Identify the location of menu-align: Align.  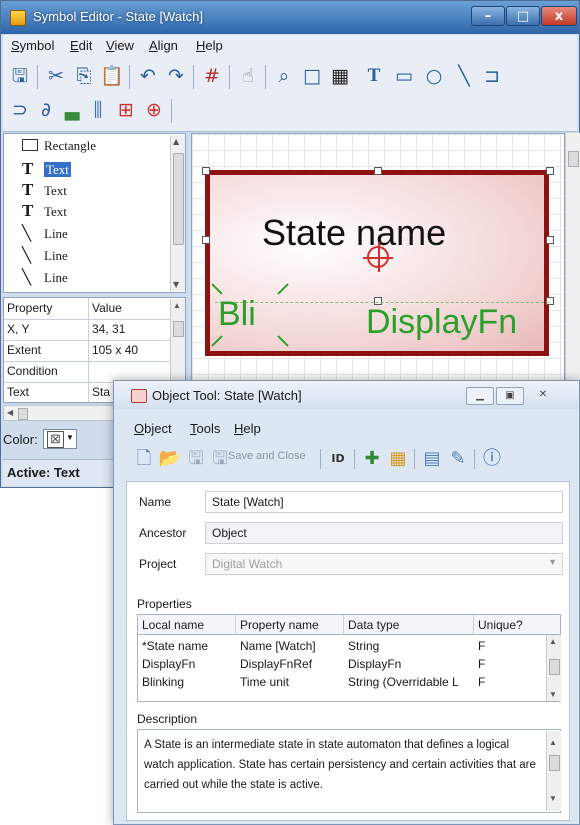
(163, 45).